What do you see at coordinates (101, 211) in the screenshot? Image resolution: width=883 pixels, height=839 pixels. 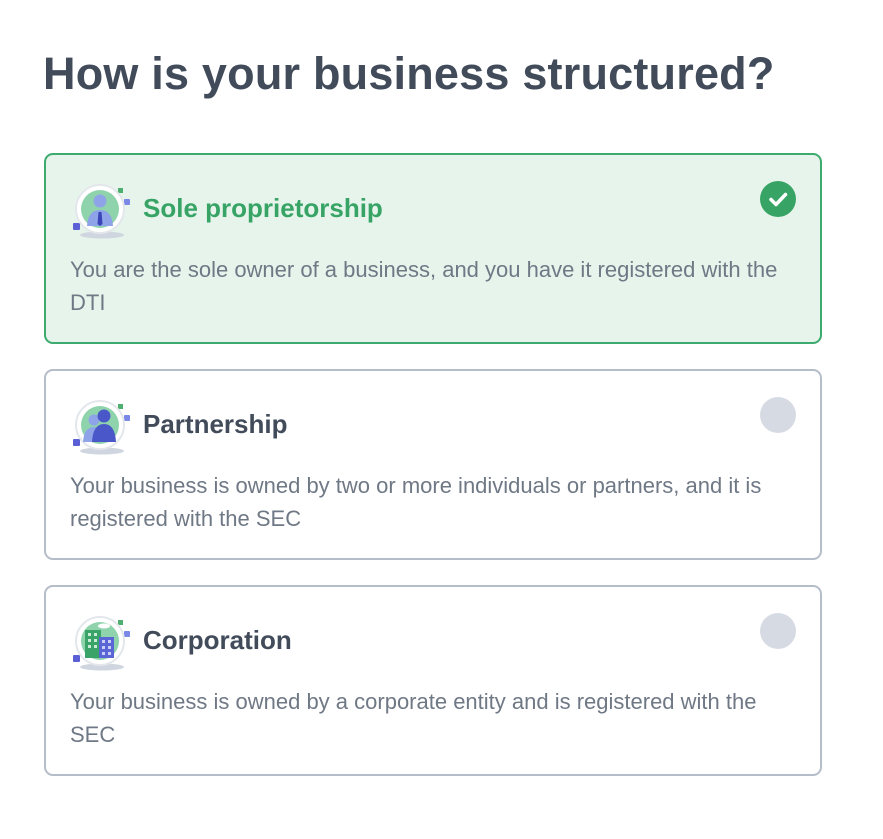 I see `person-icon` at bounding box center [101, 211].